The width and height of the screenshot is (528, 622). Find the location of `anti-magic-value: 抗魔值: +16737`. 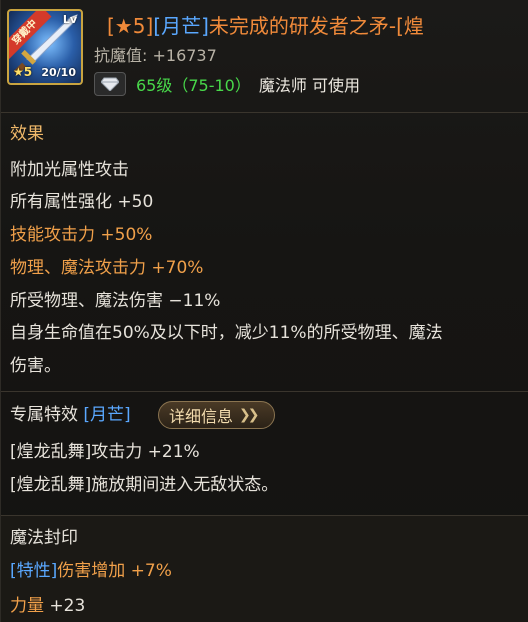

anti-magic-value: 抗魔值: +16737 is located at coordinates (155, 55).